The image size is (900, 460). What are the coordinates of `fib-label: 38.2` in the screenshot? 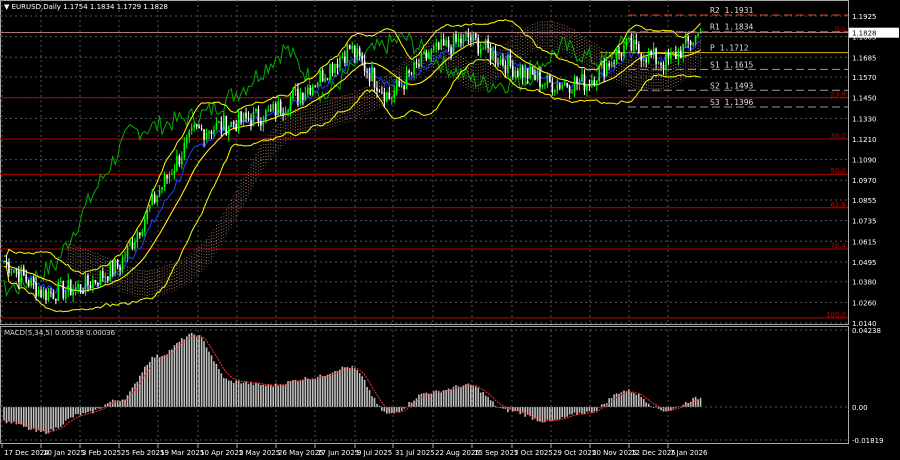 It's located at (838, 136).